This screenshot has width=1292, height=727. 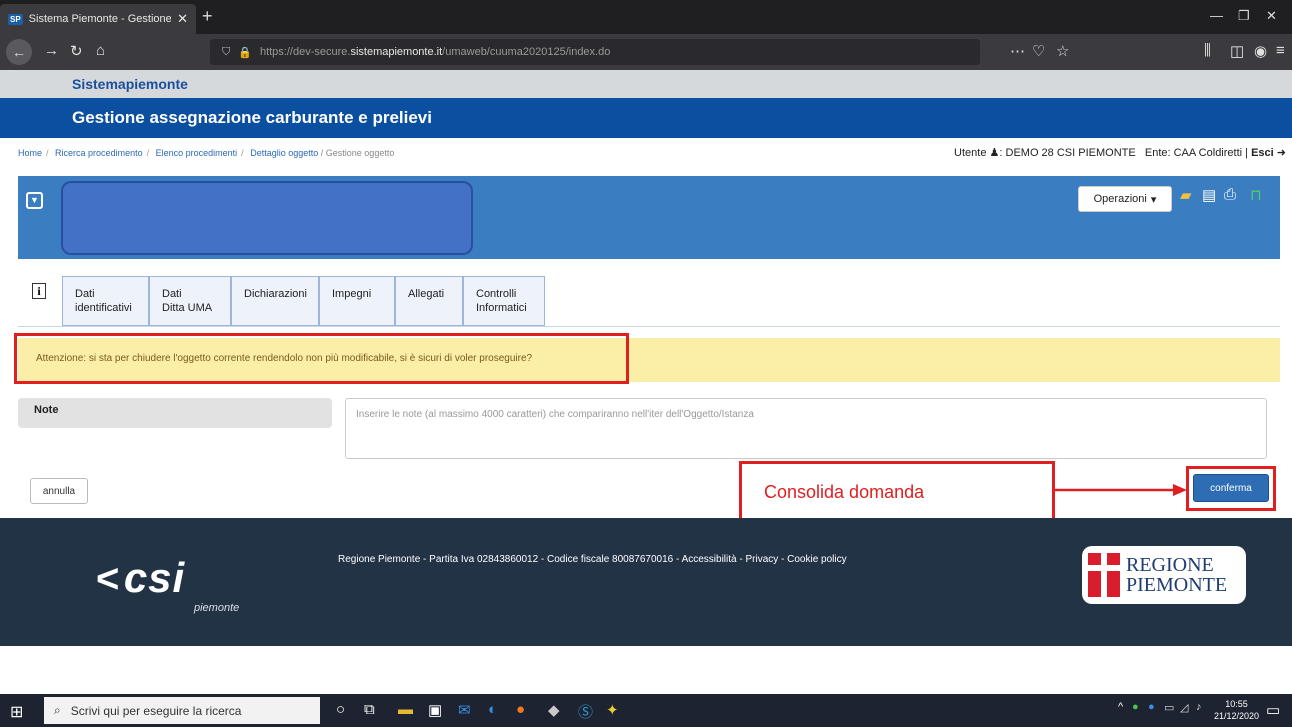 What do you see at coordinates (76, 51) in the screenshot?
I see `reload-icon: ↻` at bounding box center [76, 51].